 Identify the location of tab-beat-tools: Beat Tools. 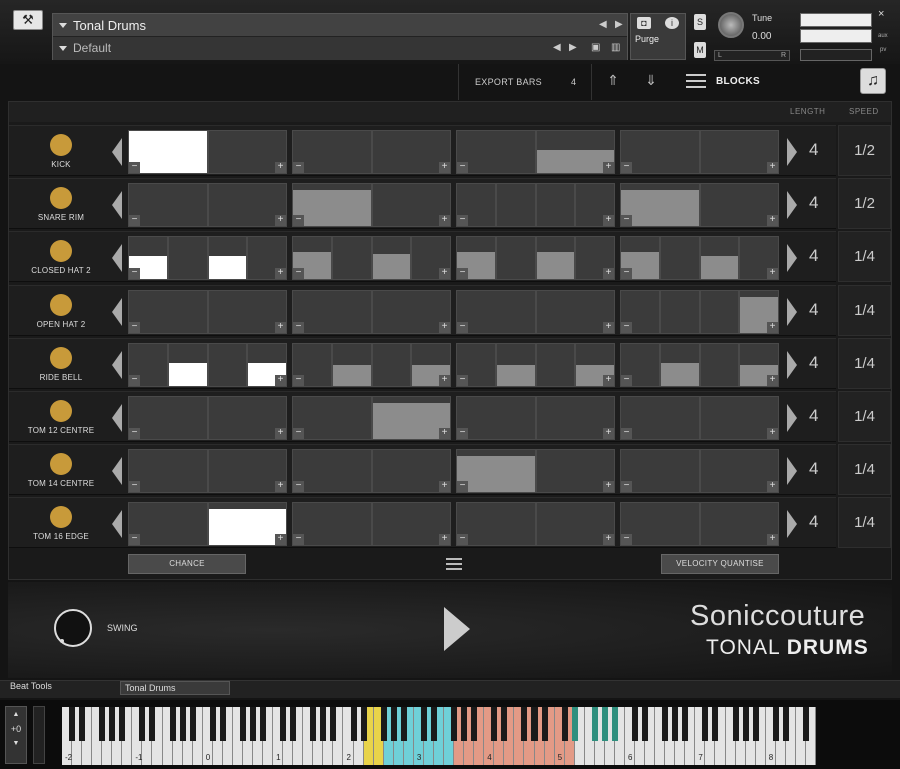
(31, 686).